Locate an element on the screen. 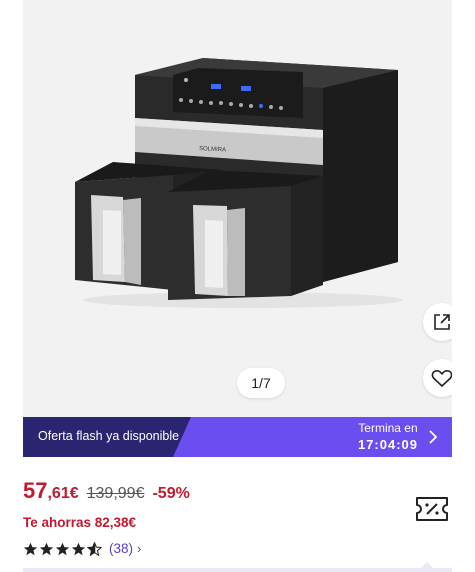 The width and height of the screenshot is (475, 572). countdown-time: 17:04:09 is located at coordinates (387, 444).